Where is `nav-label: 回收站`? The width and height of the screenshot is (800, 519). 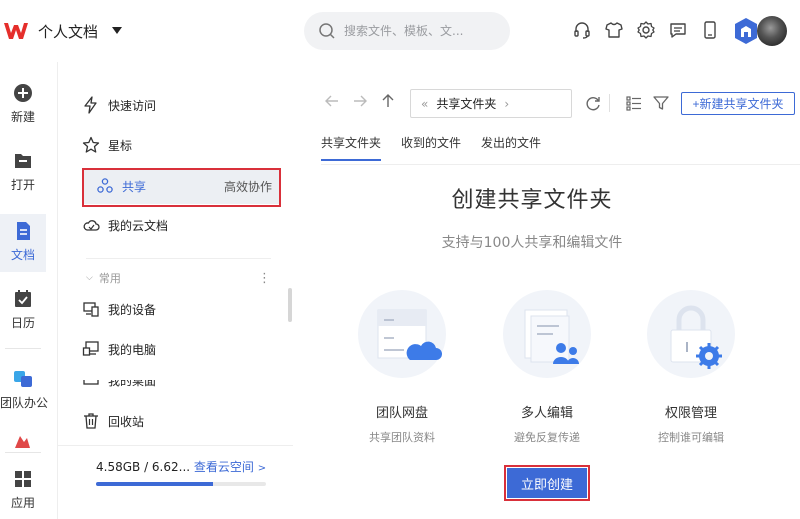 nav-label: 回收站 is located at coordinates (126, 421).